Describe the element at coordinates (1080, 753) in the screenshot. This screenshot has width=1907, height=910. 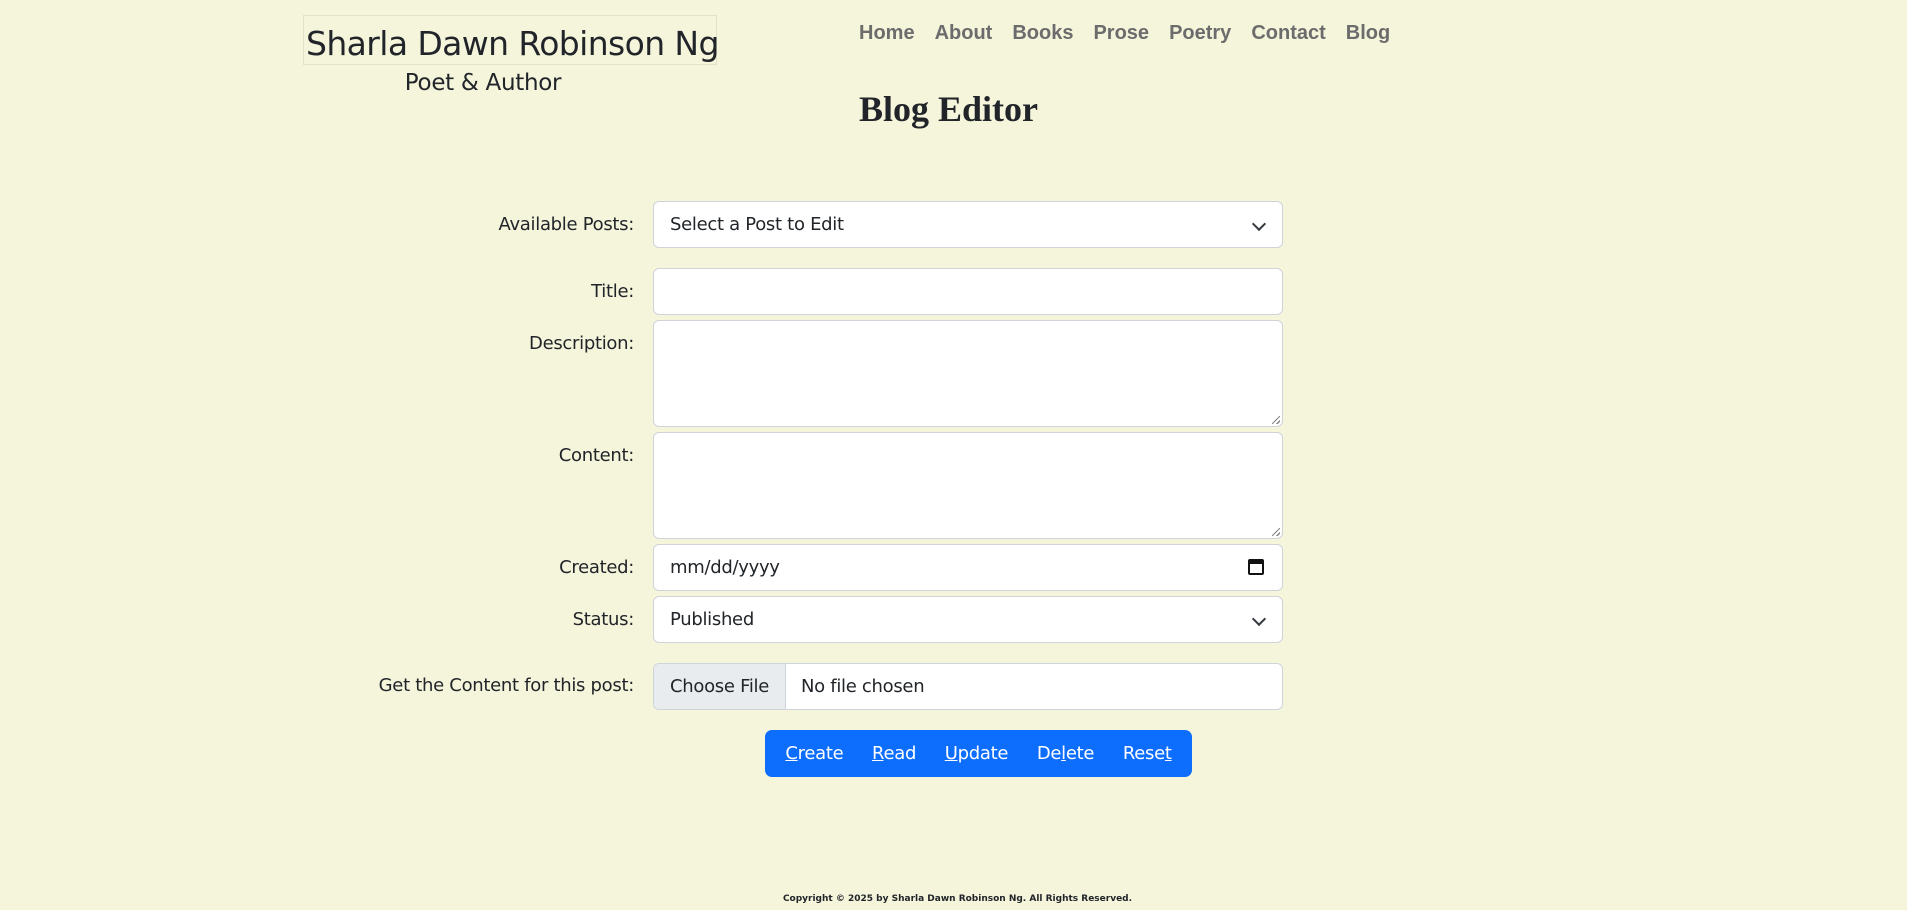
I see `delete-rest: ete` at that location.